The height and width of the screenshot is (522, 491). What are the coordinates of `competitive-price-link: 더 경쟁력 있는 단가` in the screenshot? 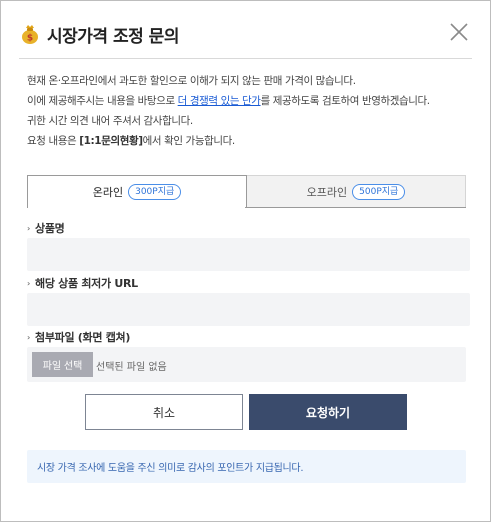 It's located at (219, 101).